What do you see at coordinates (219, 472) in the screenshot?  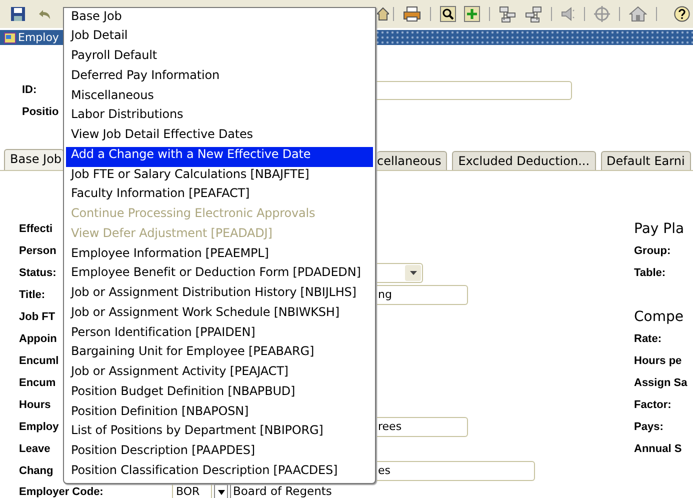 I see `menu-item: Position Classification Description [PAACDES]` at bounding box center [219, 472].